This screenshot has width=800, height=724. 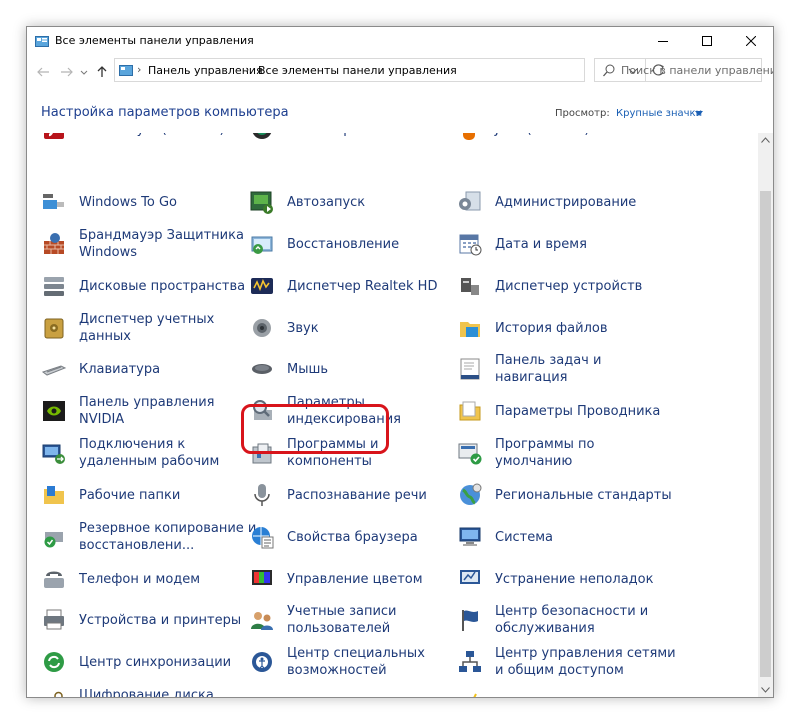 I want to click on control-panel-item: Телефон и модем, so click(x=141, y=581).